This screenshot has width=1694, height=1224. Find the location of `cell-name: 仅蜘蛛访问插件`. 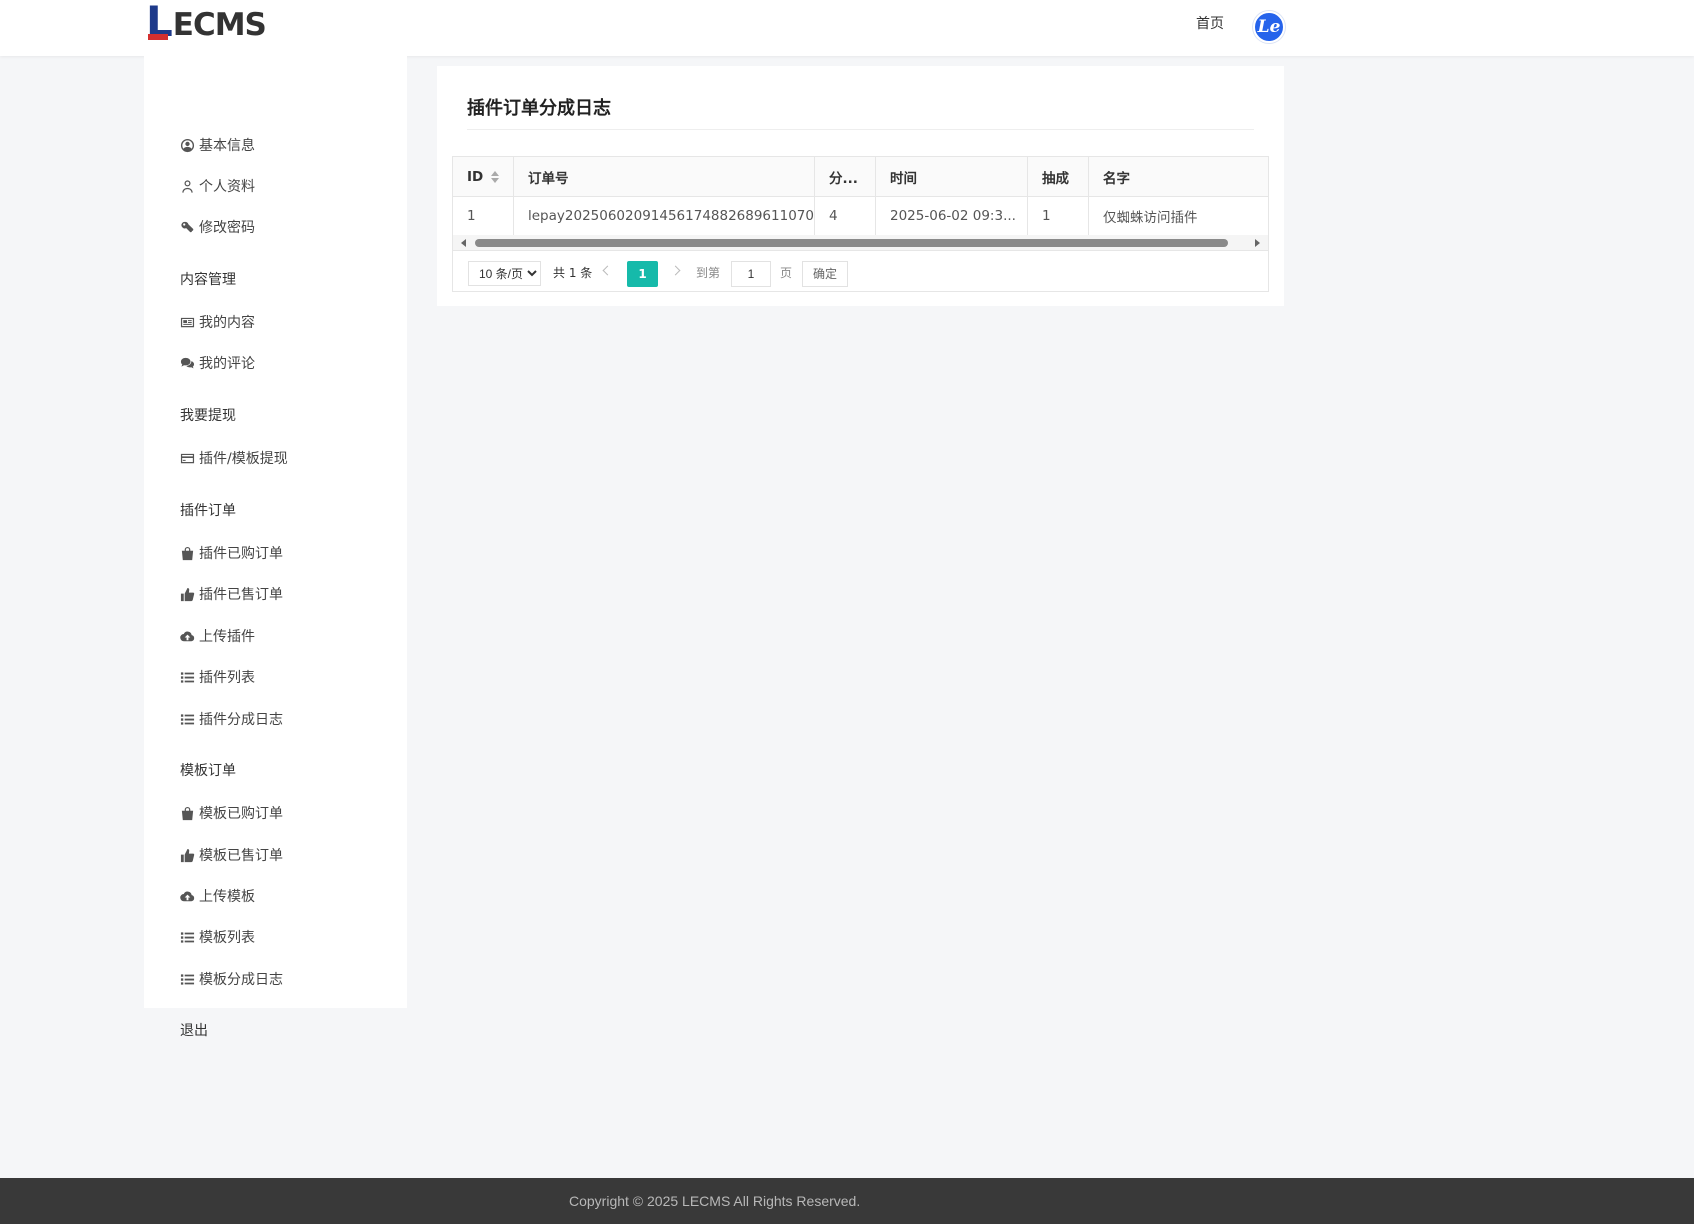

cell-name: 仅蜘蛛访问插件 is located at coordinates (1150, 218).